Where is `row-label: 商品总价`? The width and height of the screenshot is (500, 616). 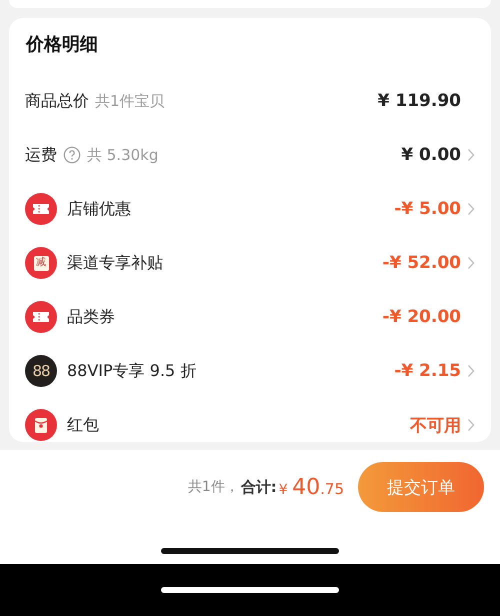 row-label: 商品总价 is located at coordinates (57, 101).